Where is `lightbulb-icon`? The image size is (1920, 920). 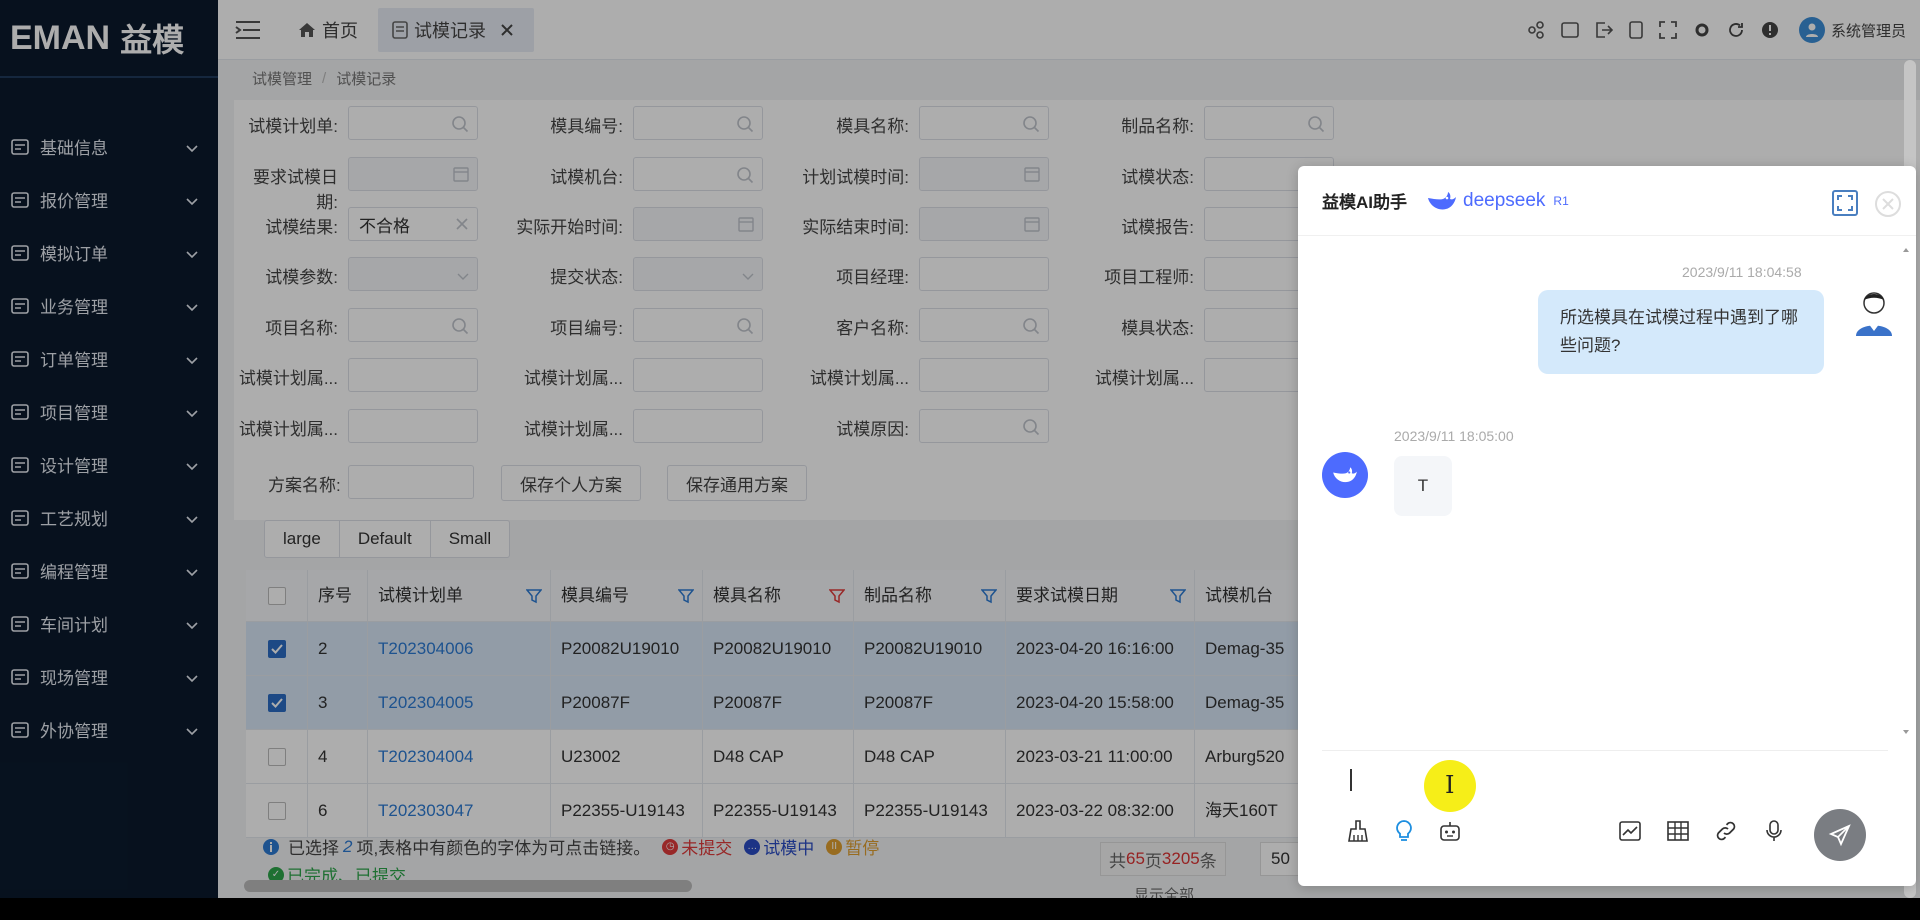
lightbulb-icon is located at coordinates (1404, 831).